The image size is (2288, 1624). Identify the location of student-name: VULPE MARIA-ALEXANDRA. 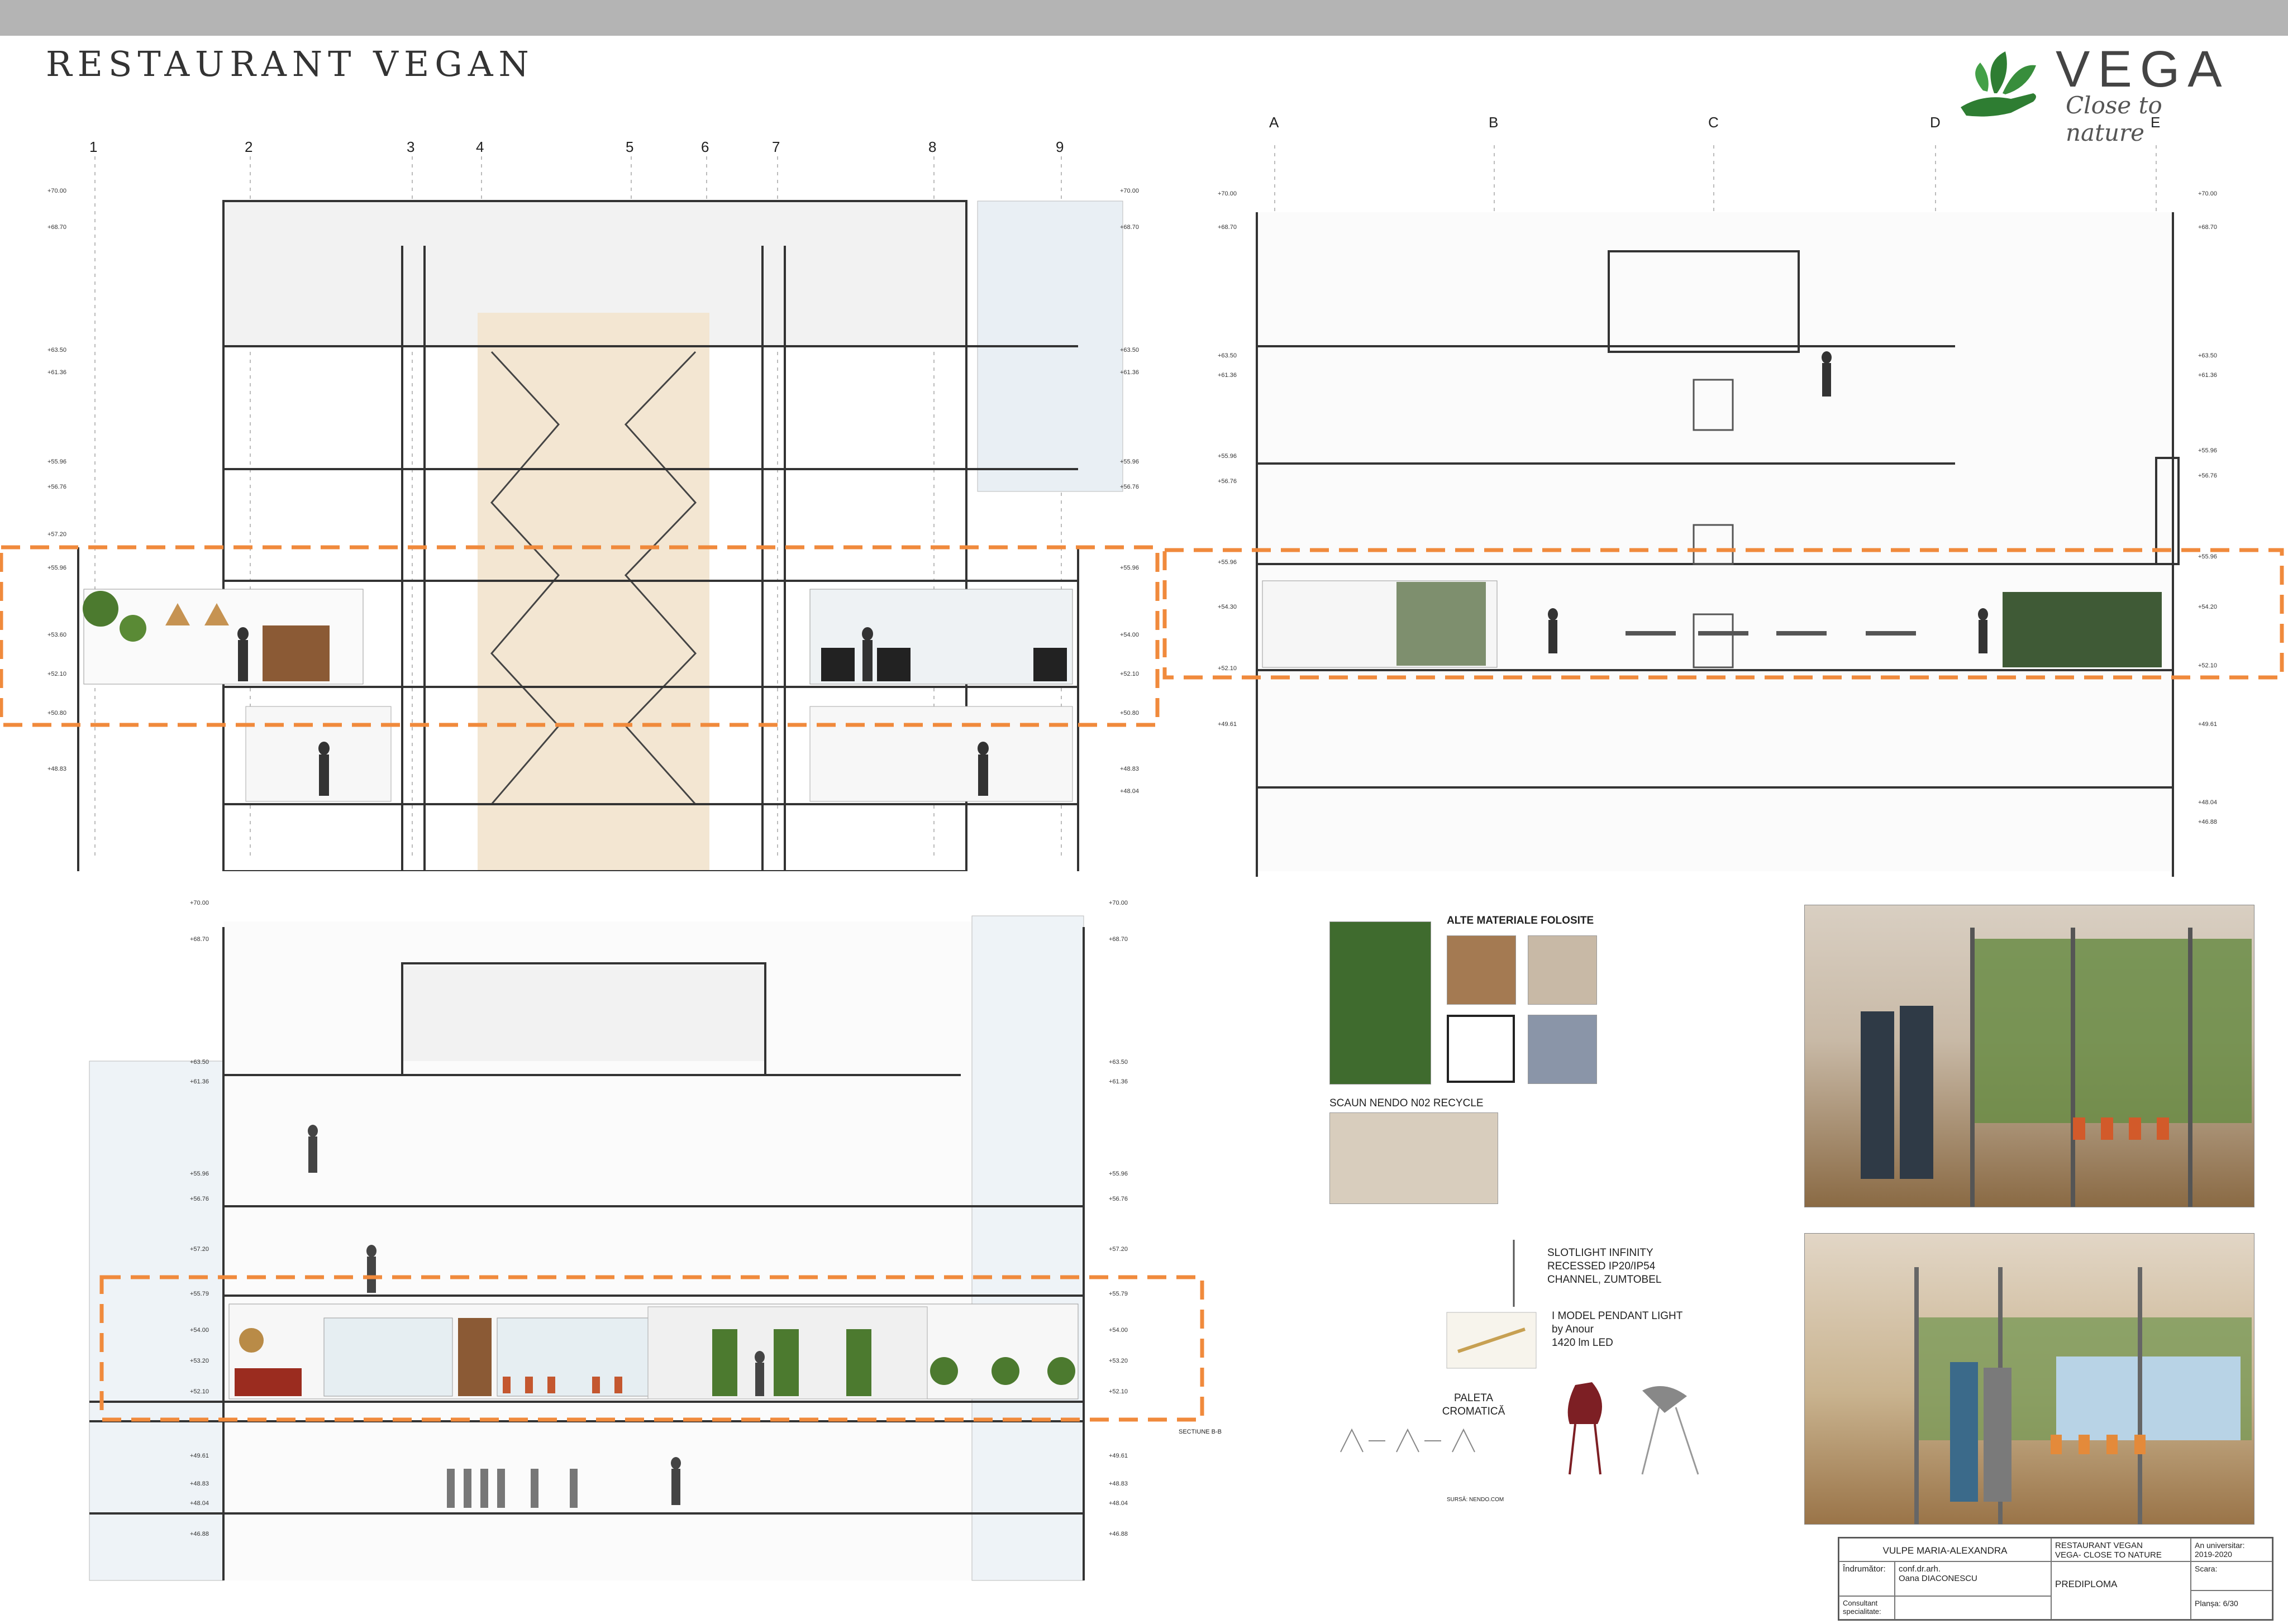
(1945, 1549).